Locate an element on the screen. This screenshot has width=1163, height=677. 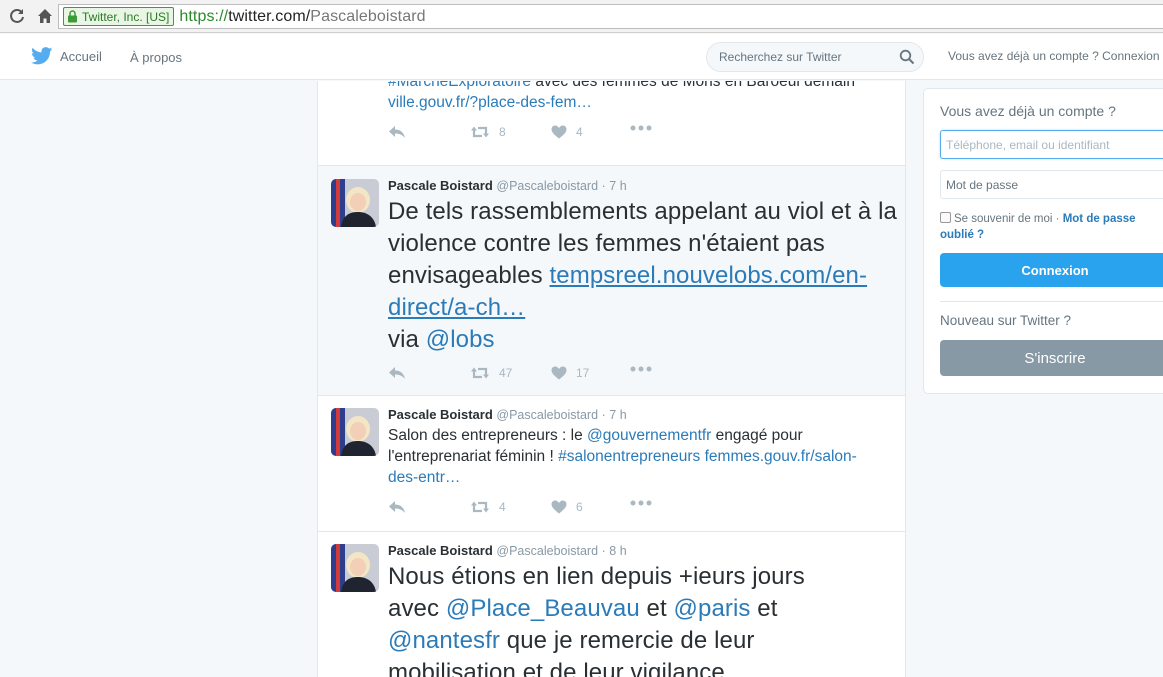
lock-icon is located at coordinates (72, 16).